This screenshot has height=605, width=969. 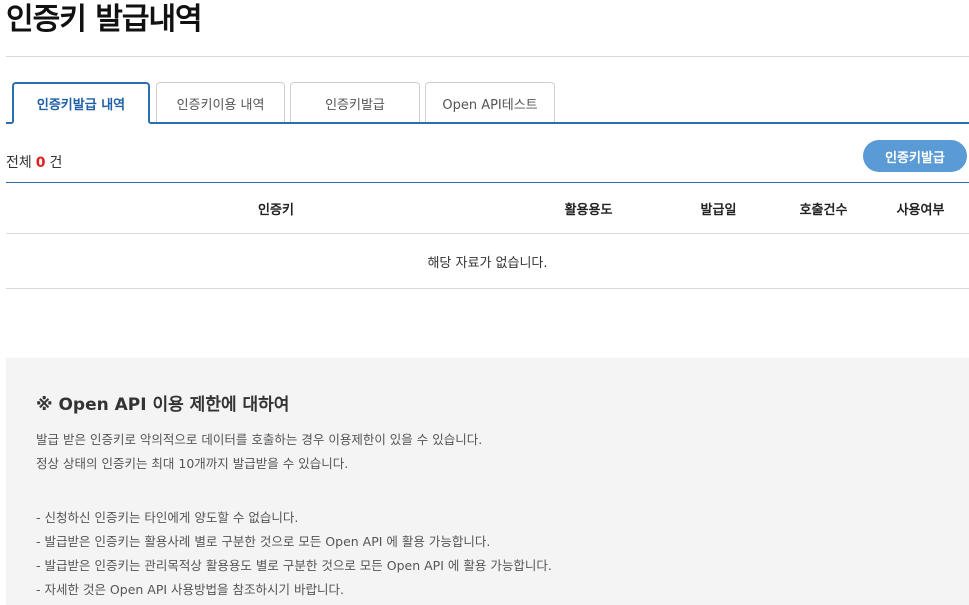 What do you see at coordinates (823, 210) in the screenshot?
I see `column-header-call-count: 호출건수` at bounding box center [823, 210].